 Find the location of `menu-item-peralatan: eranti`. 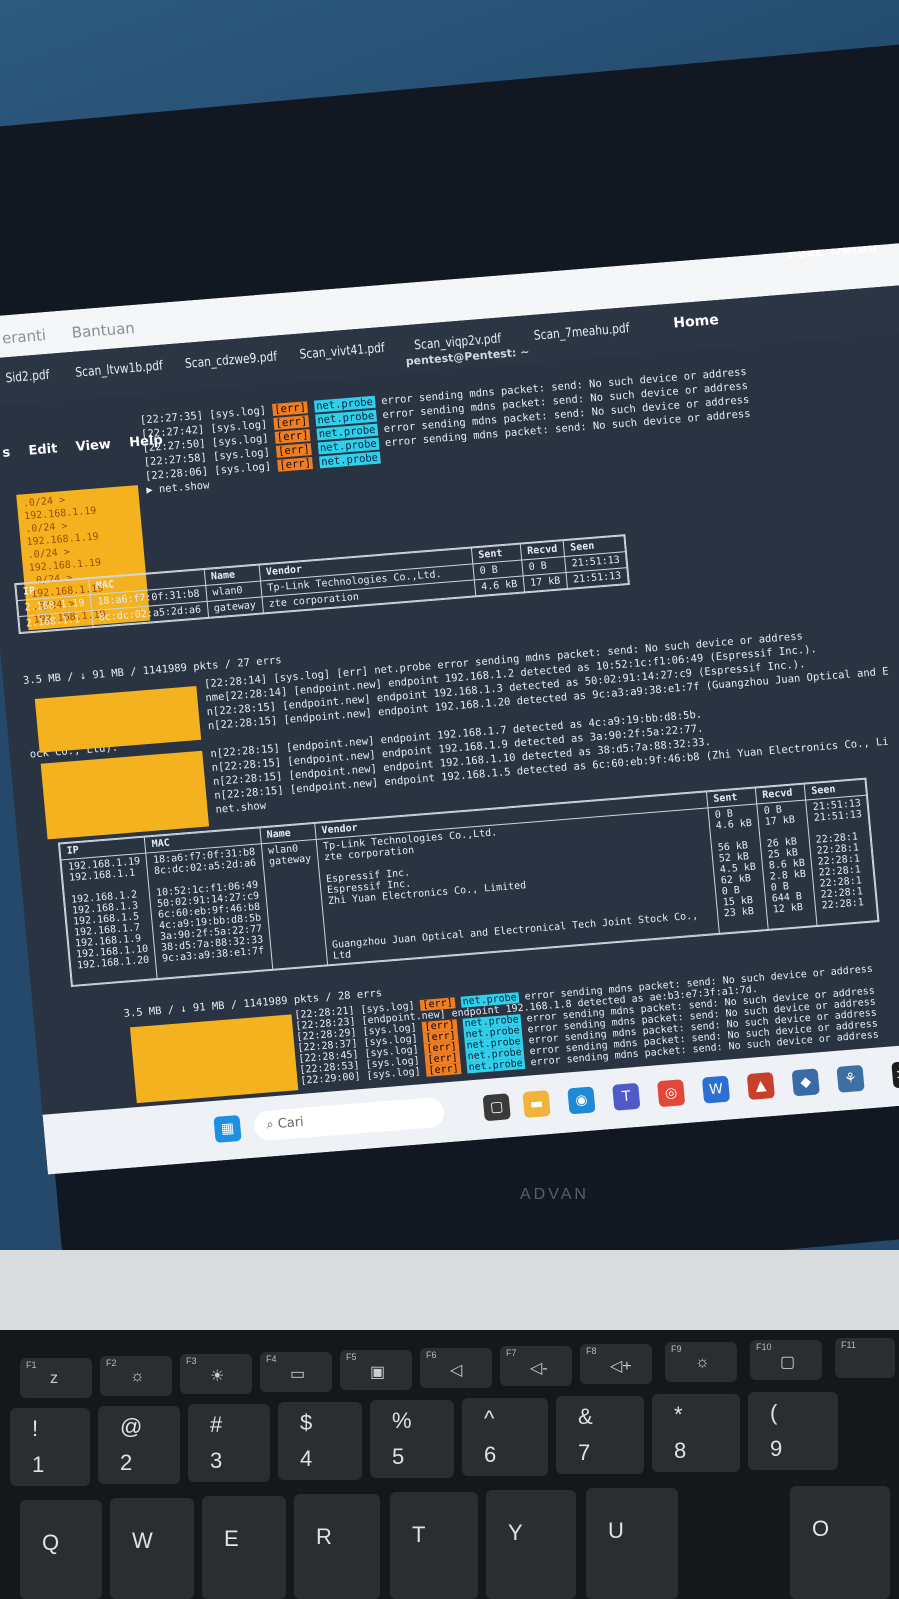

menu-item-peralatan: eranti is located at coordinates (24, 336).